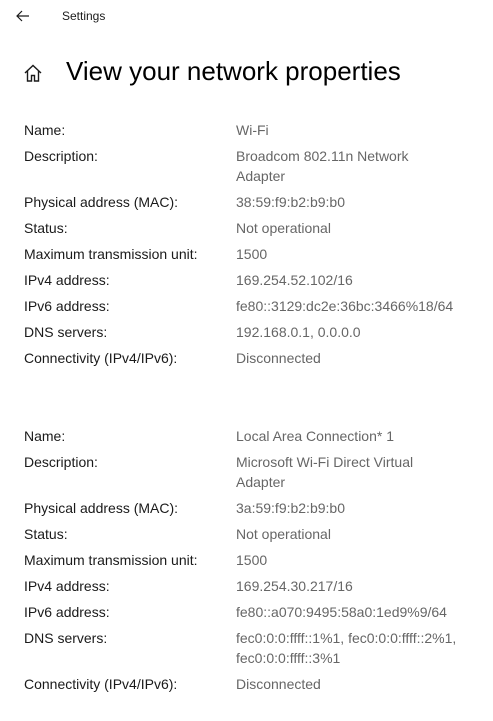  What do you see at coordinates (341, 612) in the screenshot?
I see `property-value: fe80::a070:9495:58a0:1ed9%9/64` at bounding box center [341, 612].